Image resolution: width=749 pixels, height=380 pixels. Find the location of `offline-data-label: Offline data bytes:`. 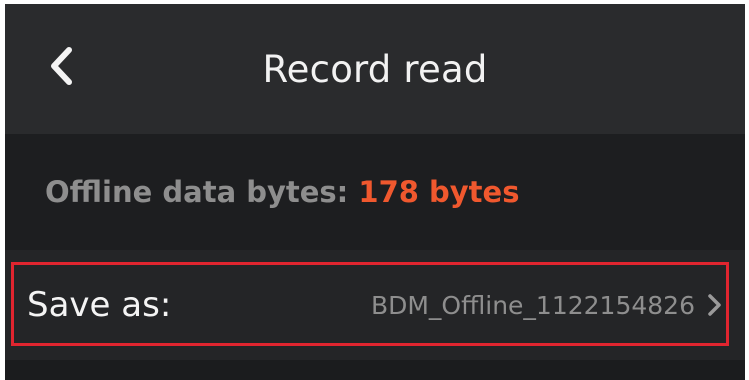

offline-data-label: Offline data bytes: is located at coordinates (202, 192).